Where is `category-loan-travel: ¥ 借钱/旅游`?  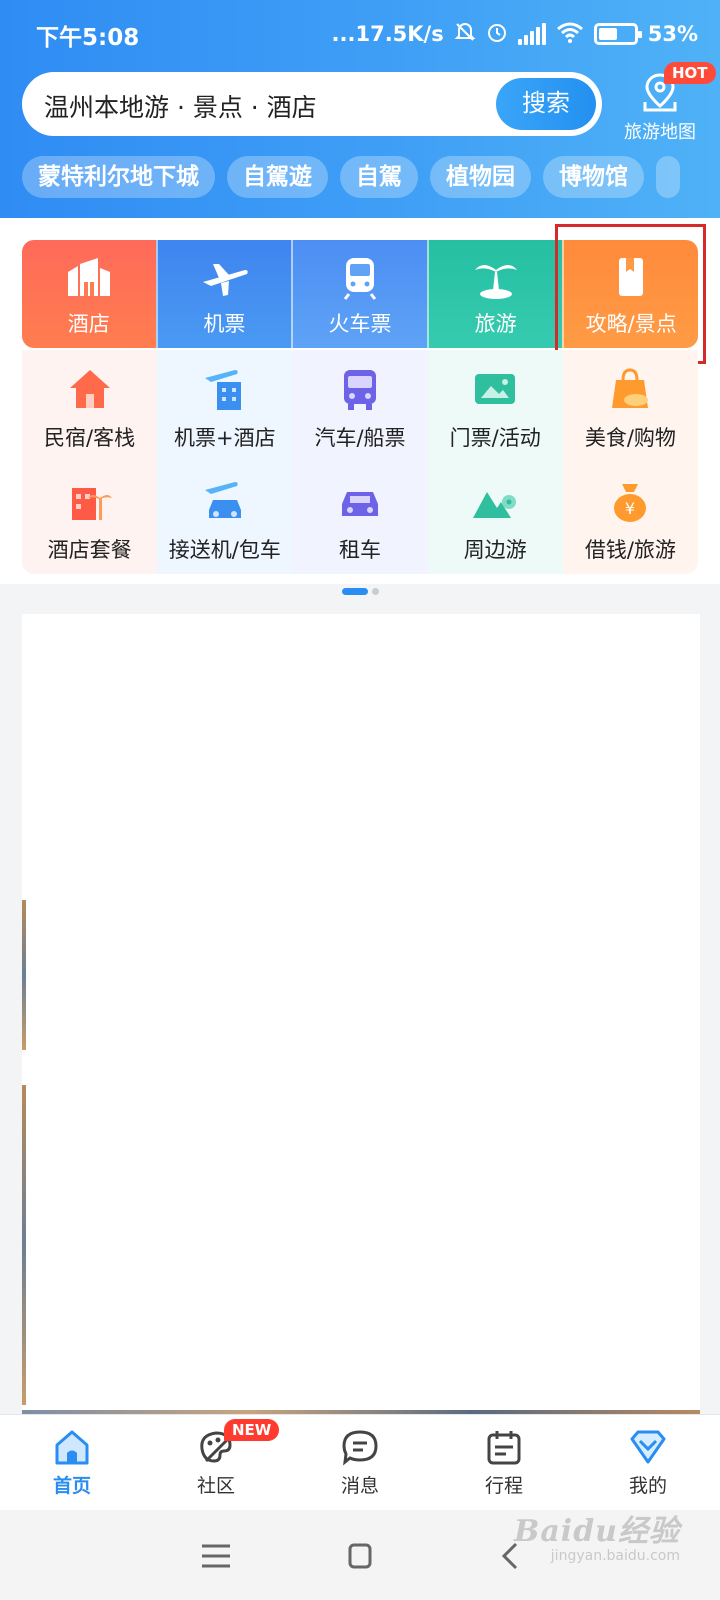
category-loan-travel: ¥ 借钱/旅游 is located at coordinates (630, 518).